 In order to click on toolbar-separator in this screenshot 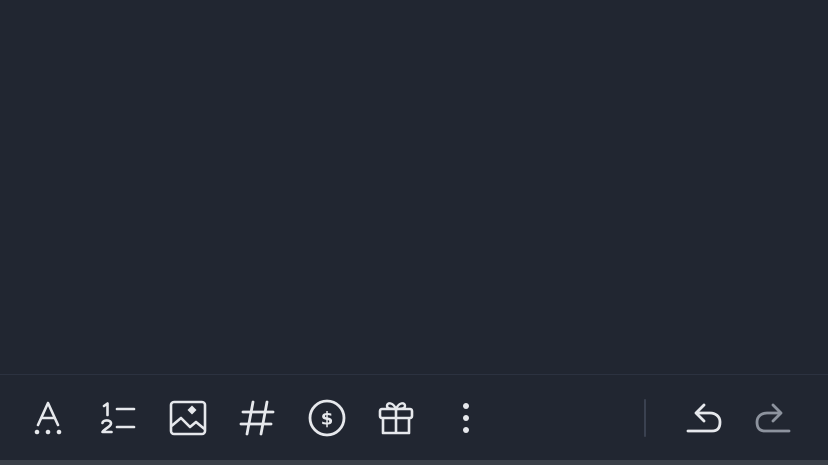, I will do `click(645, 418)`.